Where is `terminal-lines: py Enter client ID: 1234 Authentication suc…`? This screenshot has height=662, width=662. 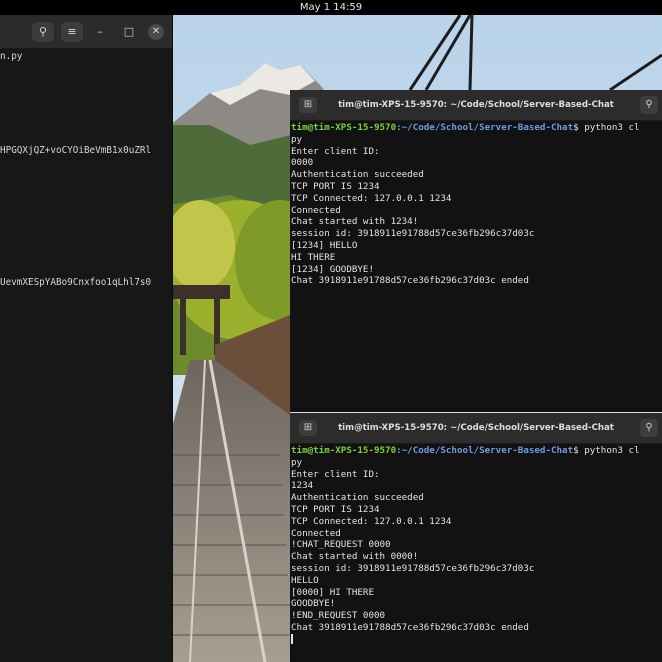
terminal-lines: py Enter client ID: 1234 Authentication suc… is located at coordinates (476, 545).